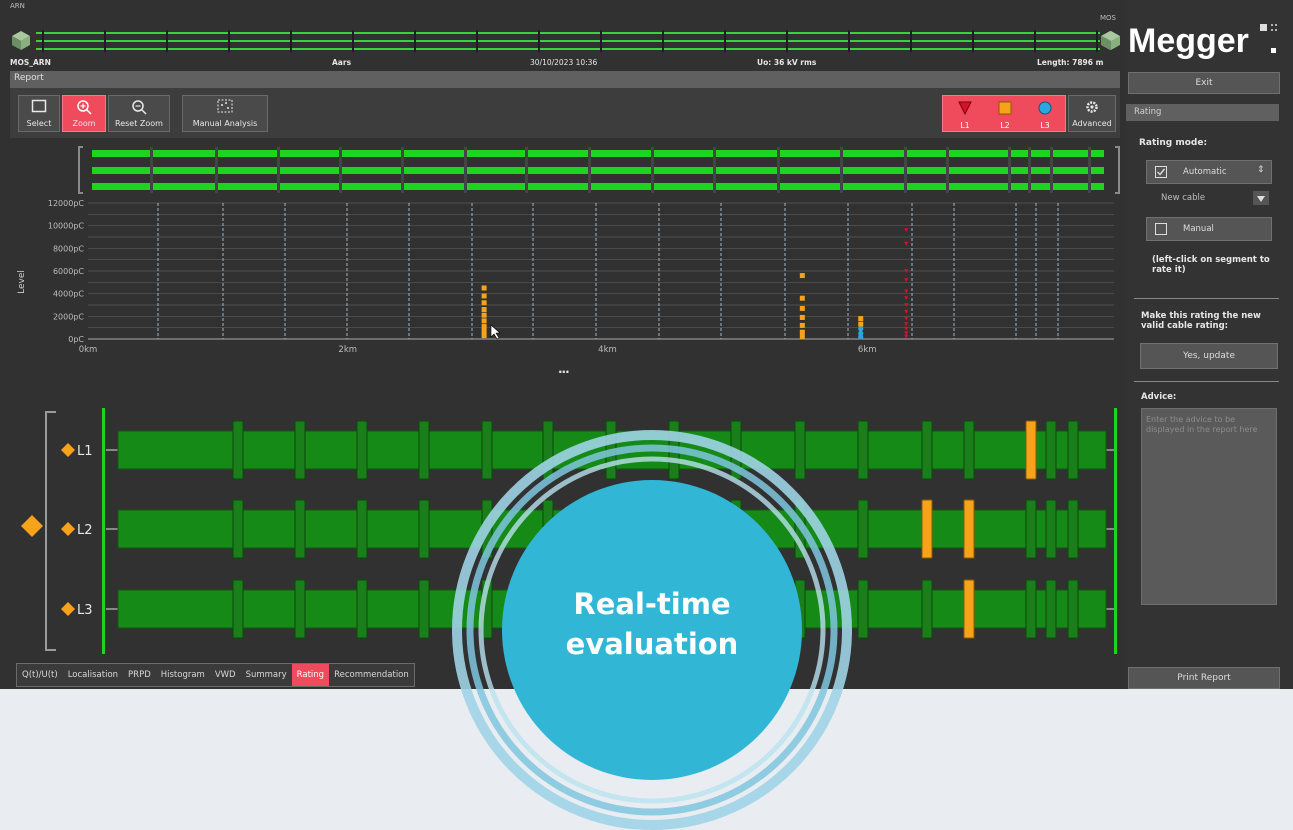 Image resolution: width=1293 pixels, height=830 pixels. I want to click on phase-l1-toggle: L1, so click(965, 114).